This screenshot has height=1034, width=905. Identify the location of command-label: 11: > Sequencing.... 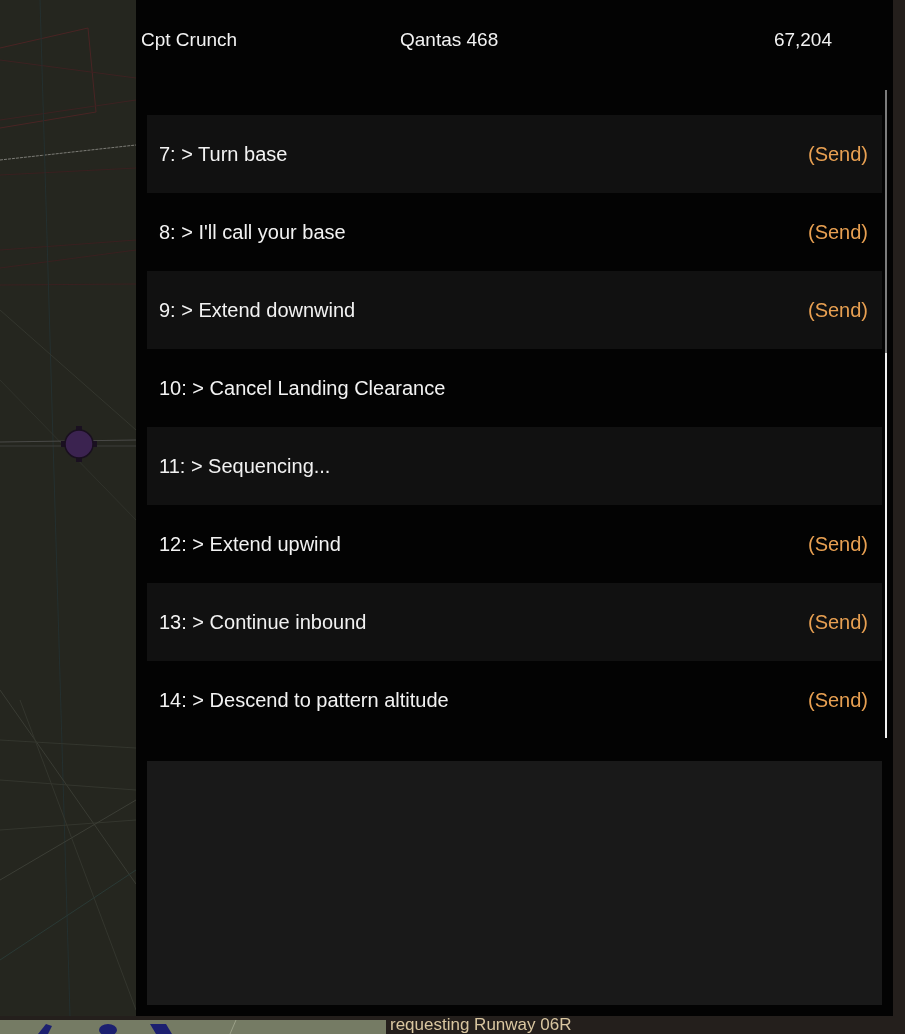
(245, 466).